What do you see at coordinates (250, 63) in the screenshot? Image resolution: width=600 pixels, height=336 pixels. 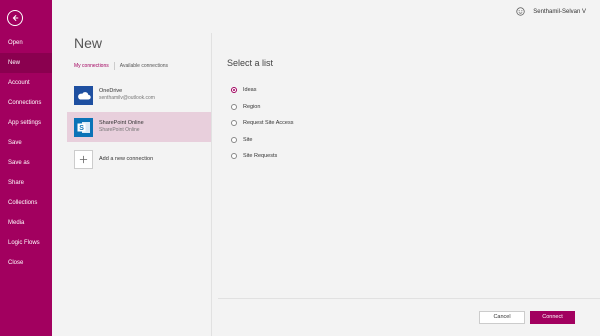 I see `select-list-title: Select a list` at bounding box center [250, 63].